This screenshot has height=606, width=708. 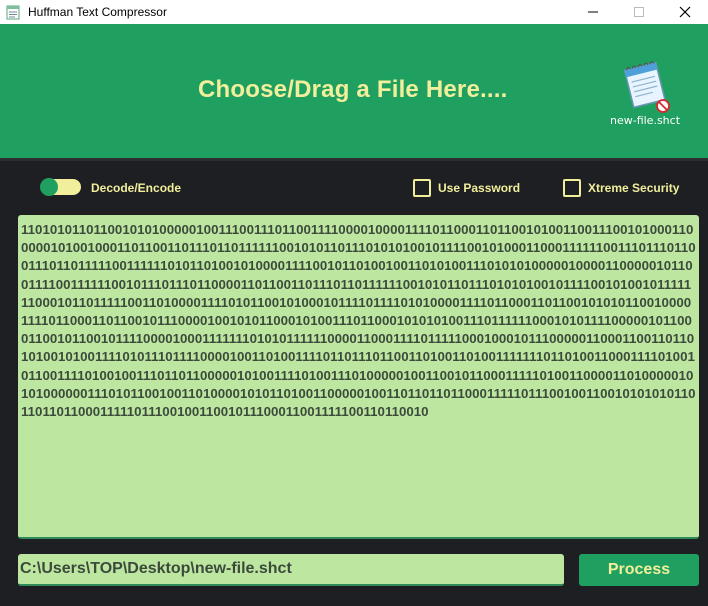 I want to click on notepad-file-icon, so click(x=646, y=87).